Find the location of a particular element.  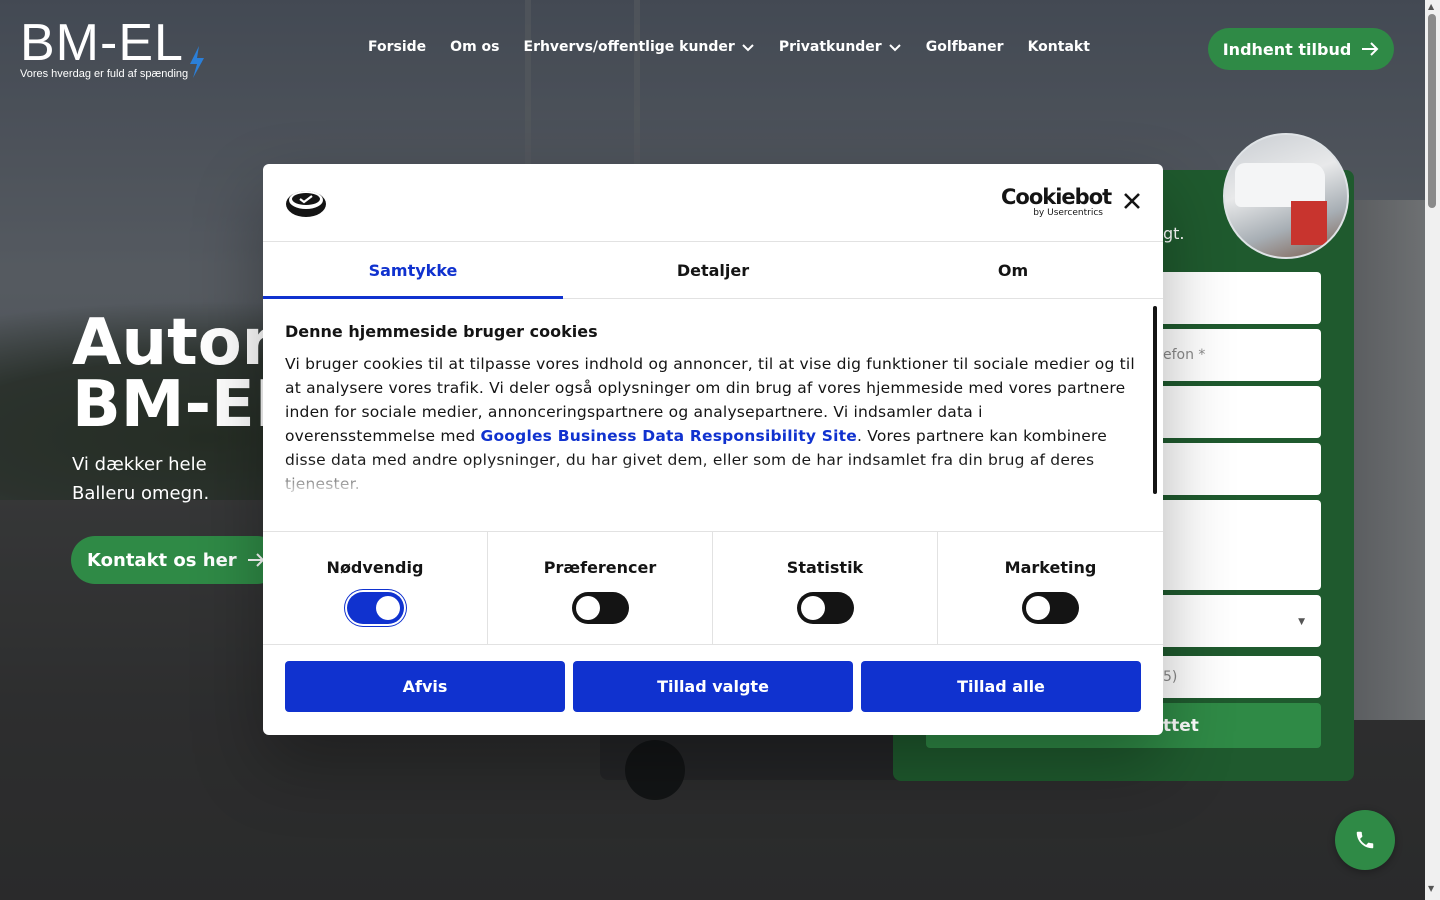

toggle-statistics is located at coordinates (825, 608).